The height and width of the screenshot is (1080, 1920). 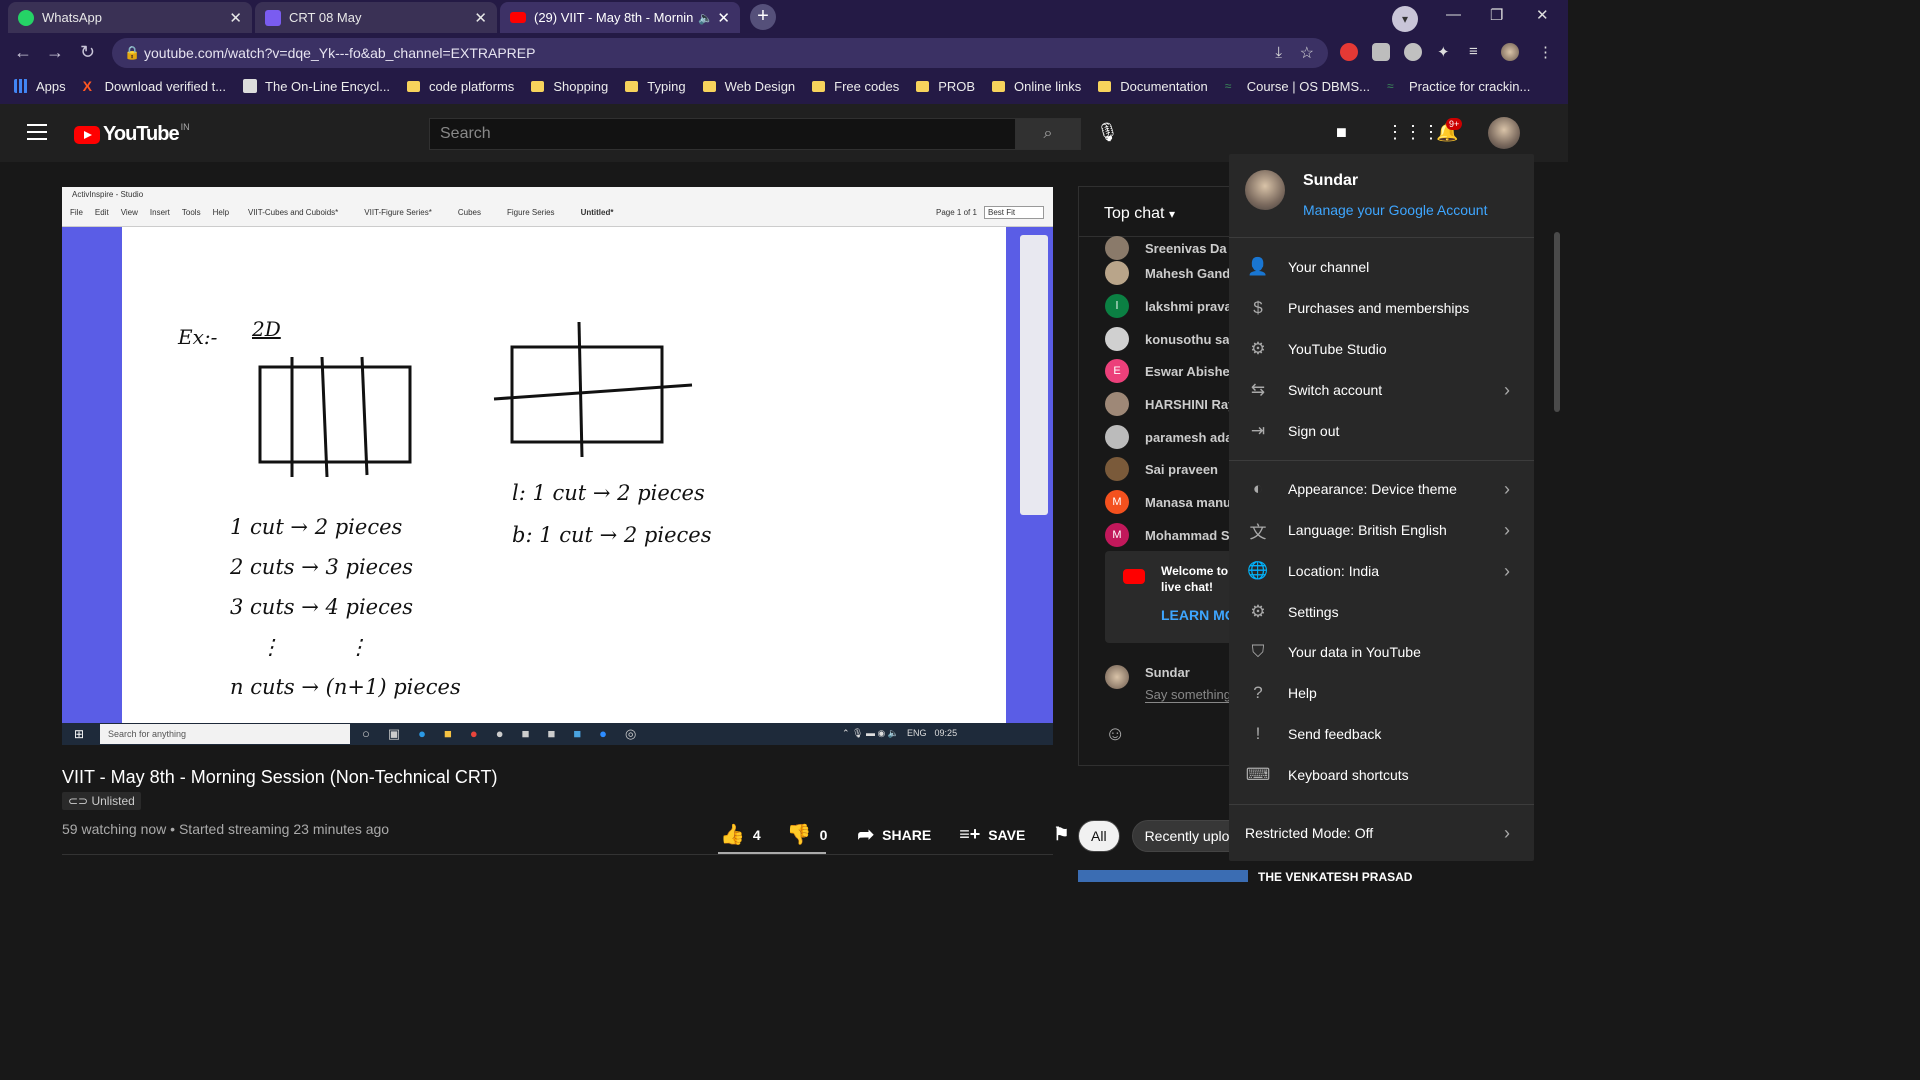 I want to click on menu-item-language: 文 Language: British English ›, so click(x=1381, y=530).